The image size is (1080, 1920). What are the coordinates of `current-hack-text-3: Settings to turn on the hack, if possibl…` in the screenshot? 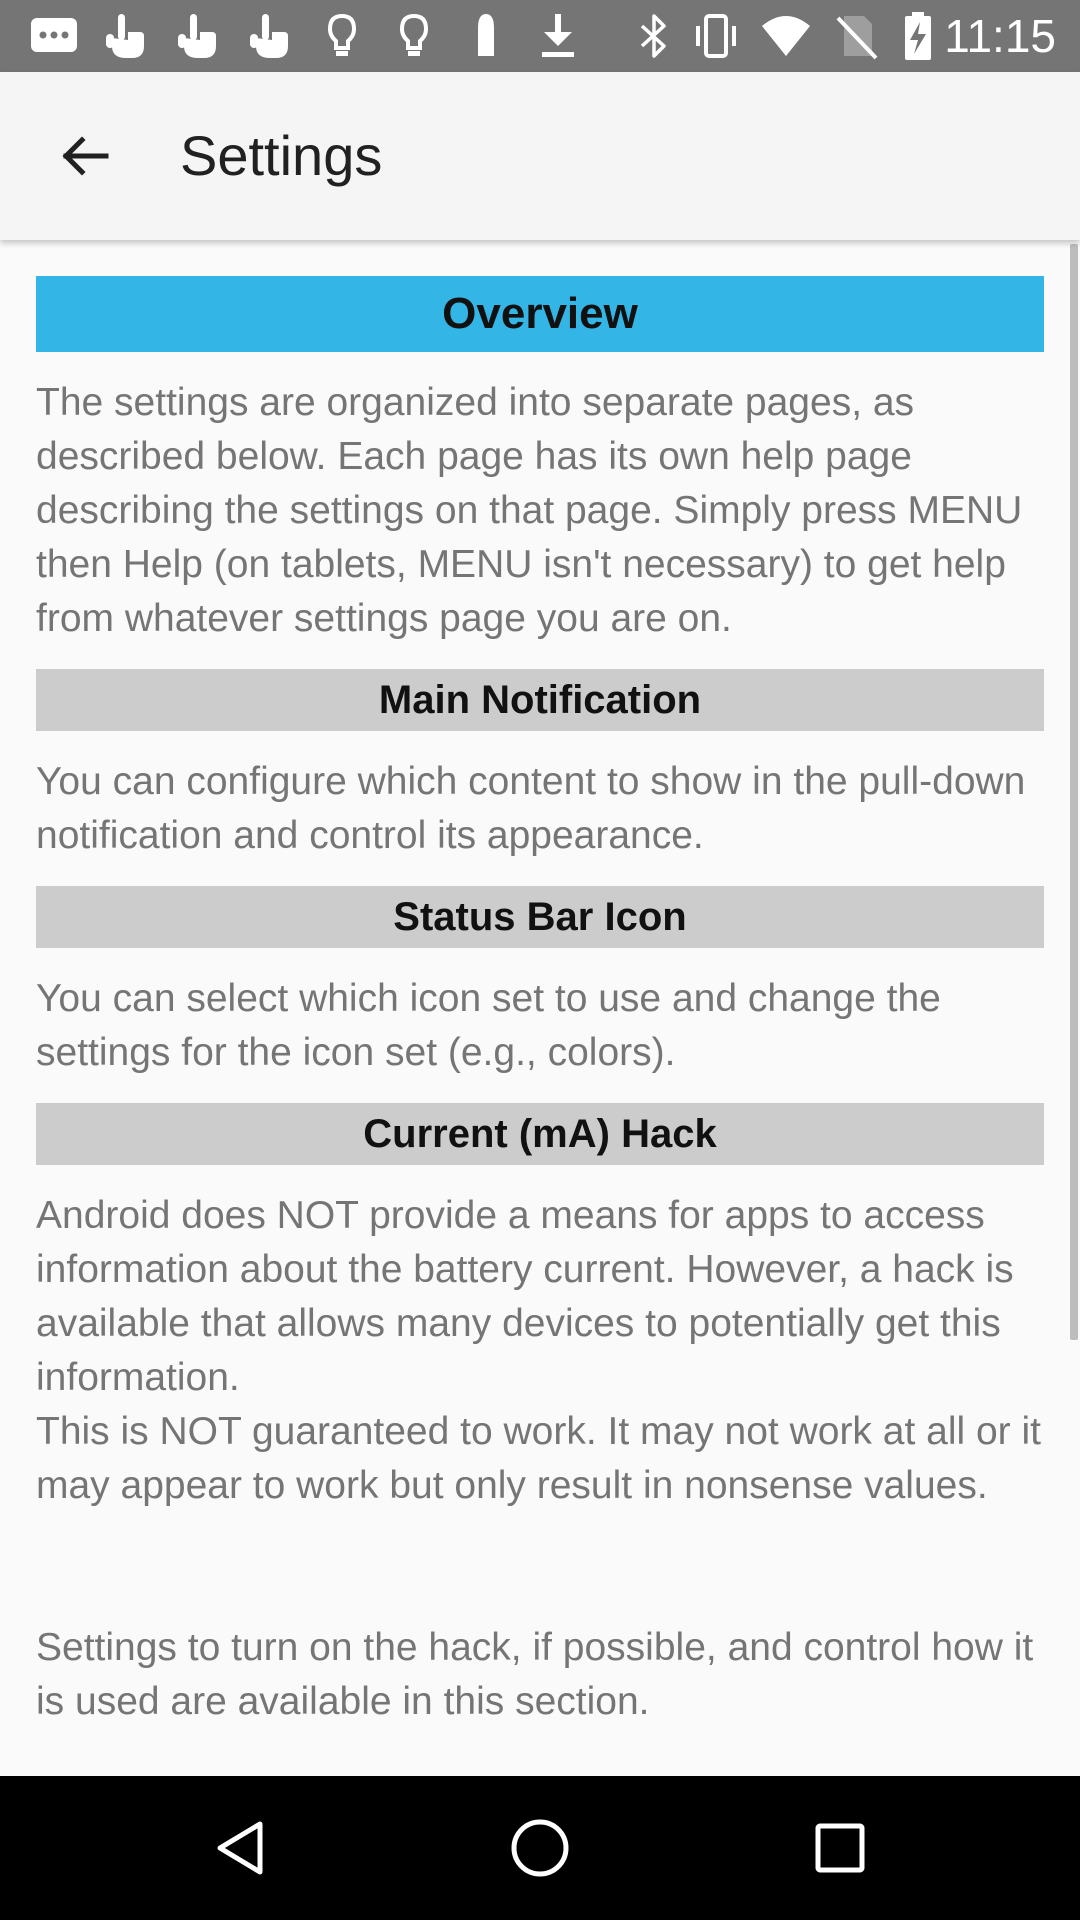 It's located at (535, 1674).